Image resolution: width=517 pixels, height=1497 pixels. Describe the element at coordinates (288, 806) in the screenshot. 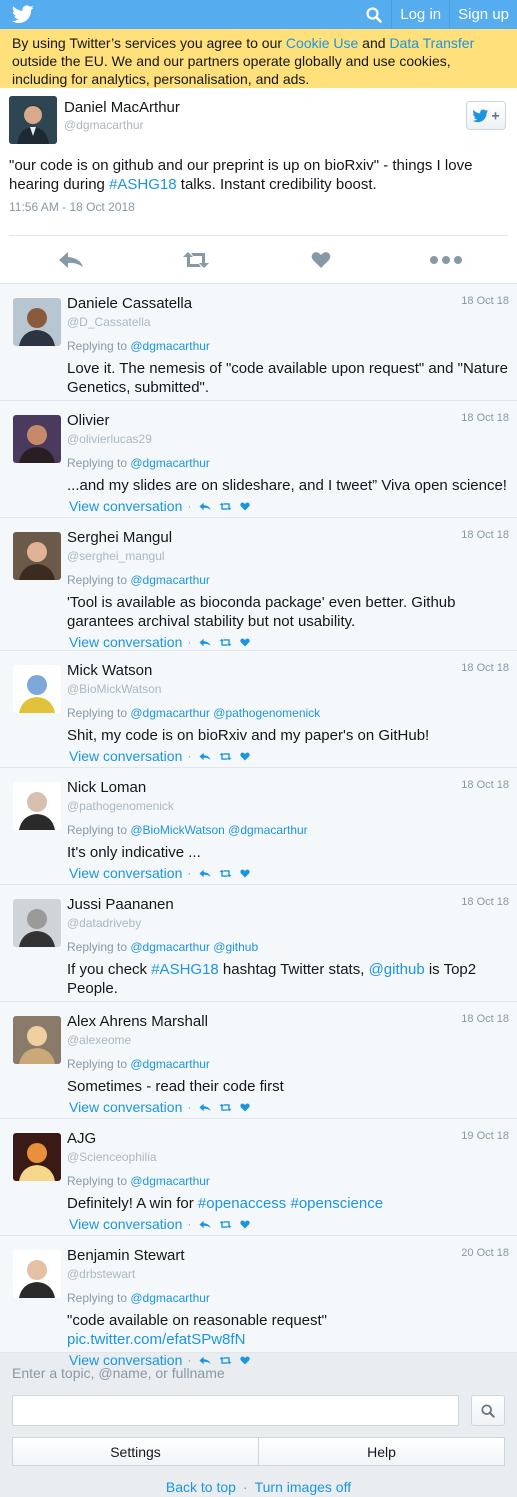

I see `author-handle: @pathogenomenick` at that location.